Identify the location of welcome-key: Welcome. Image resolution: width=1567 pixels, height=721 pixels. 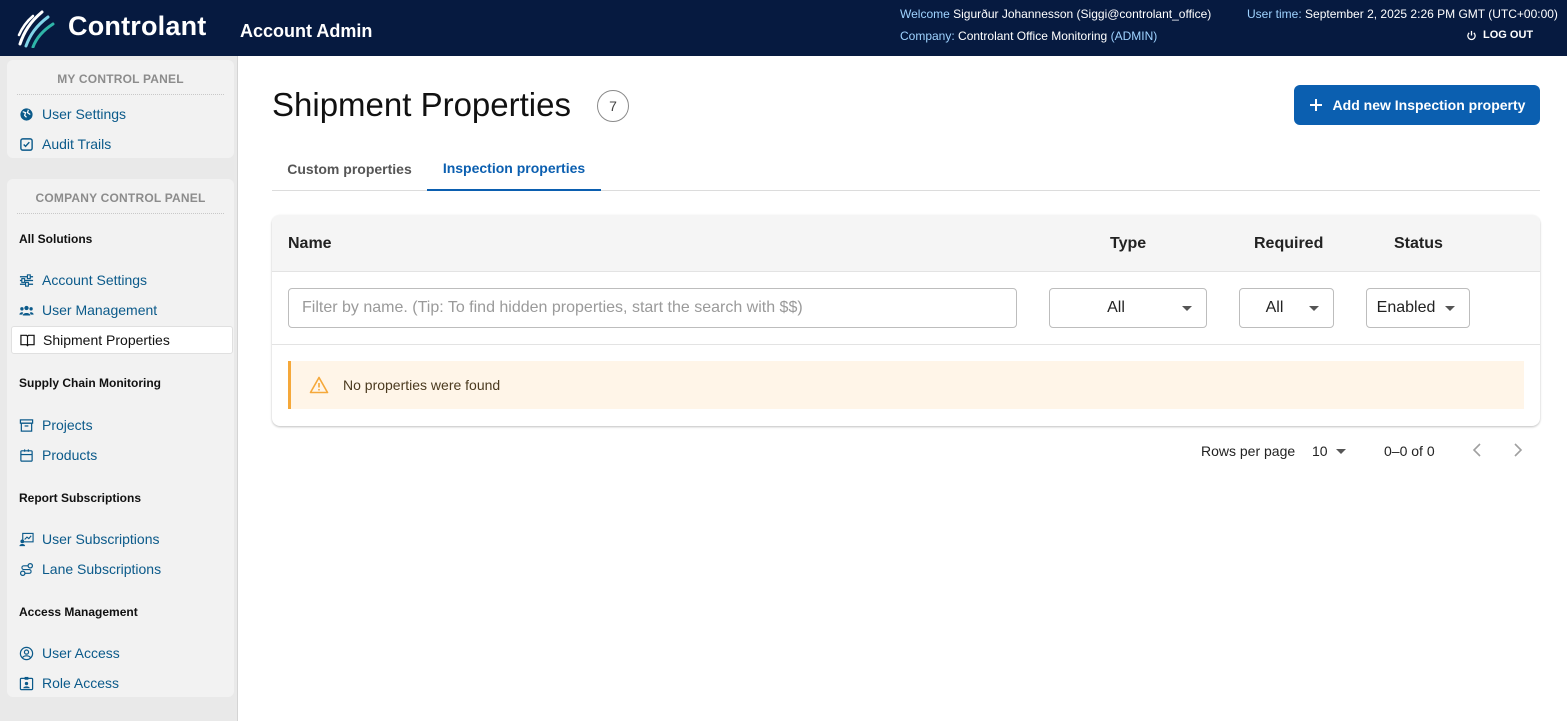
(925, 14).